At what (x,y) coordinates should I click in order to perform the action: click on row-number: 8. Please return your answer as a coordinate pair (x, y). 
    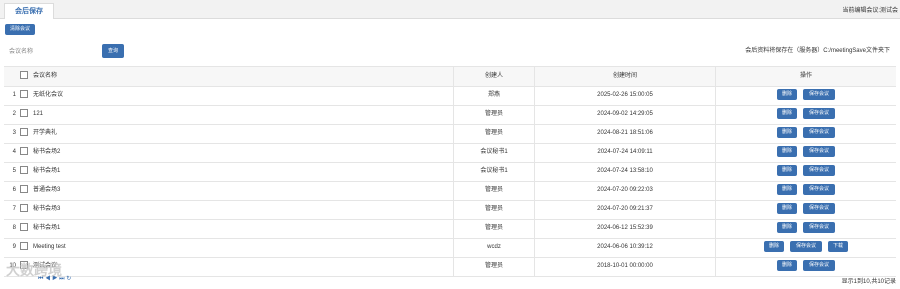
    Looking at the image, I should click on (14, 228).